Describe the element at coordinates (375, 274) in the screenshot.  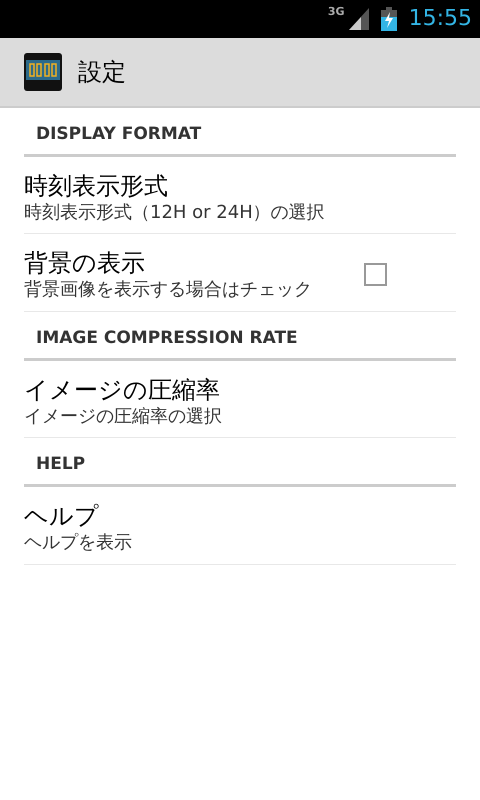
I see `checkbox` at that location.